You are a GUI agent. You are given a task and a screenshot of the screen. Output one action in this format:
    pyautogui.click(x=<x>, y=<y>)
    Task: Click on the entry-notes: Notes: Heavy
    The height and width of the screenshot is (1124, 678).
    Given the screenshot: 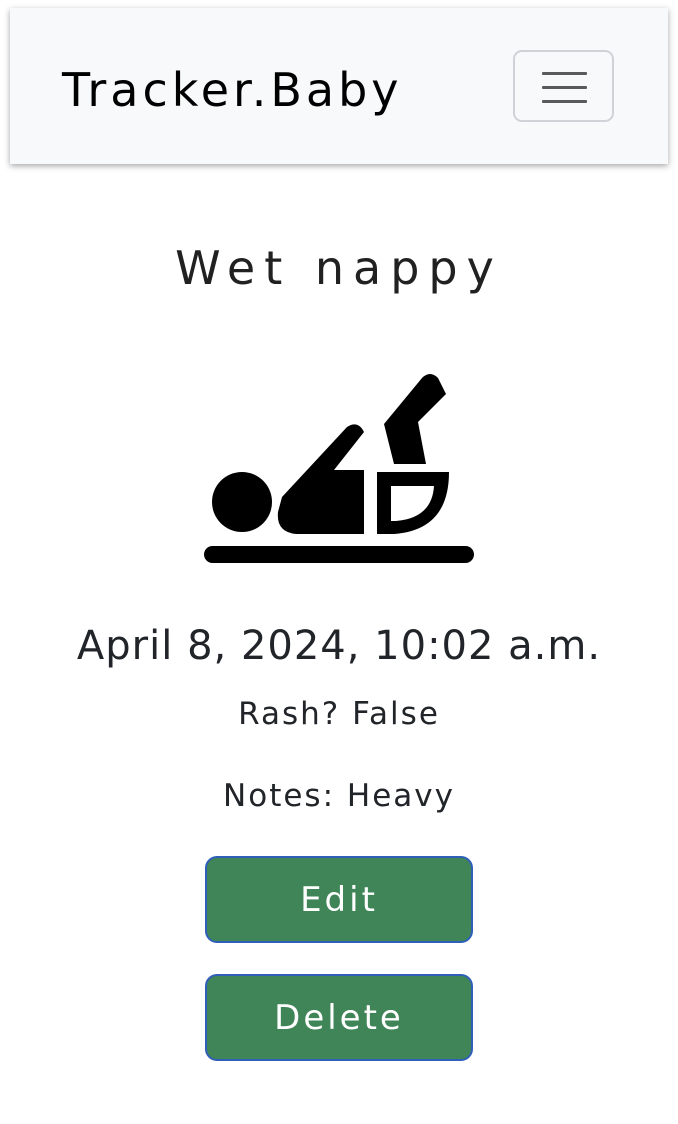 What is the action you would take?
    pyautogui.click(x=339, y=796)
    